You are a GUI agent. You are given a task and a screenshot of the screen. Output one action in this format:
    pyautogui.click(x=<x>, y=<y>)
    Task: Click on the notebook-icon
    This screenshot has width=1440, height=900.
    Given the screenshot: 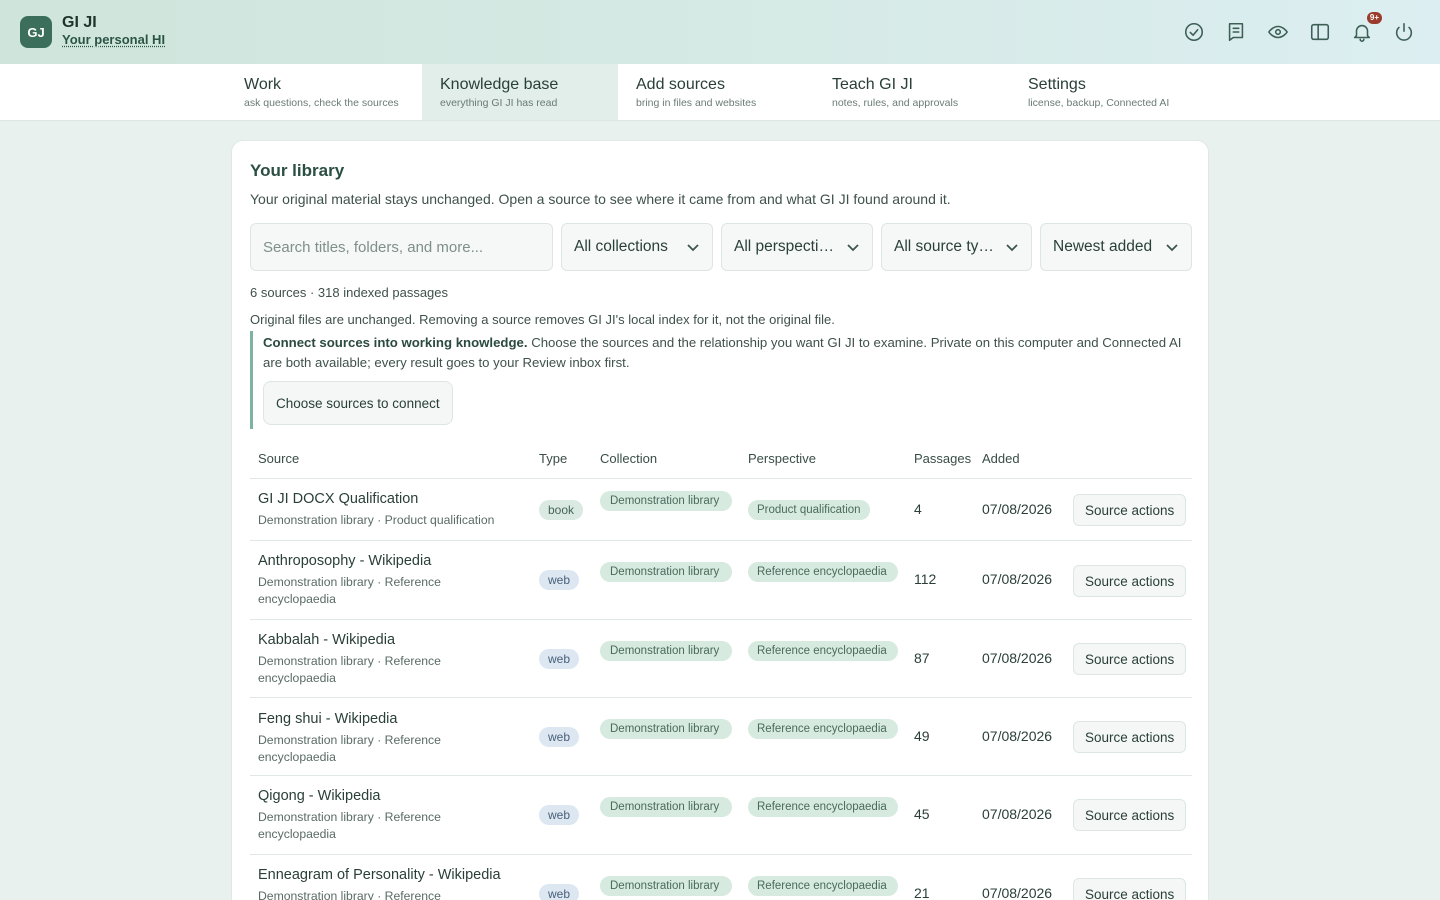 What is the action you would take?
    pyautogui.click(x=1236, y=32)
    